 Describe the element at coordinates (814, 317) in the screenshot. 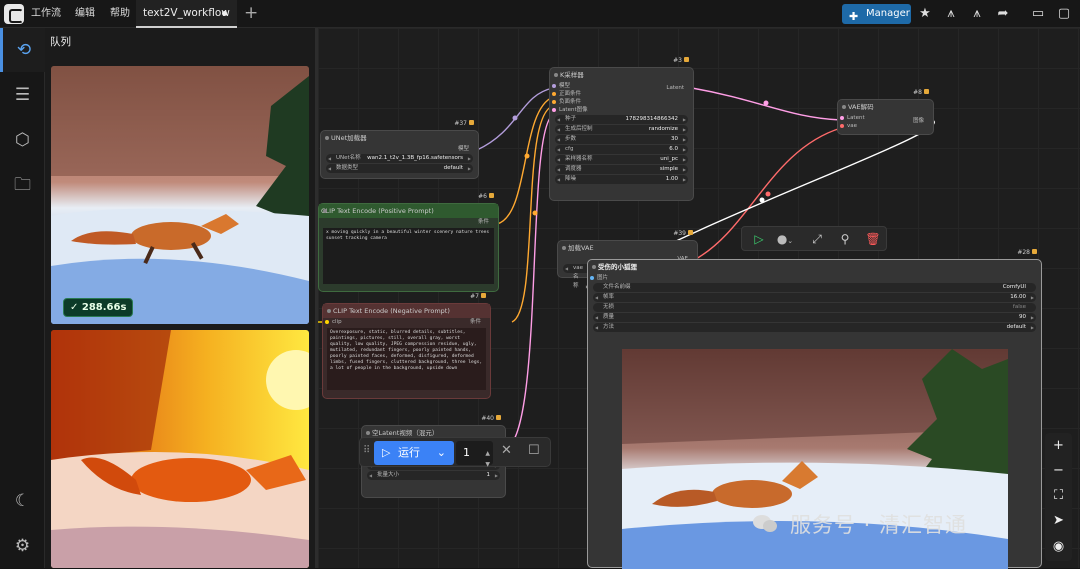

I see `widget-quality: 质量 90` at that location.